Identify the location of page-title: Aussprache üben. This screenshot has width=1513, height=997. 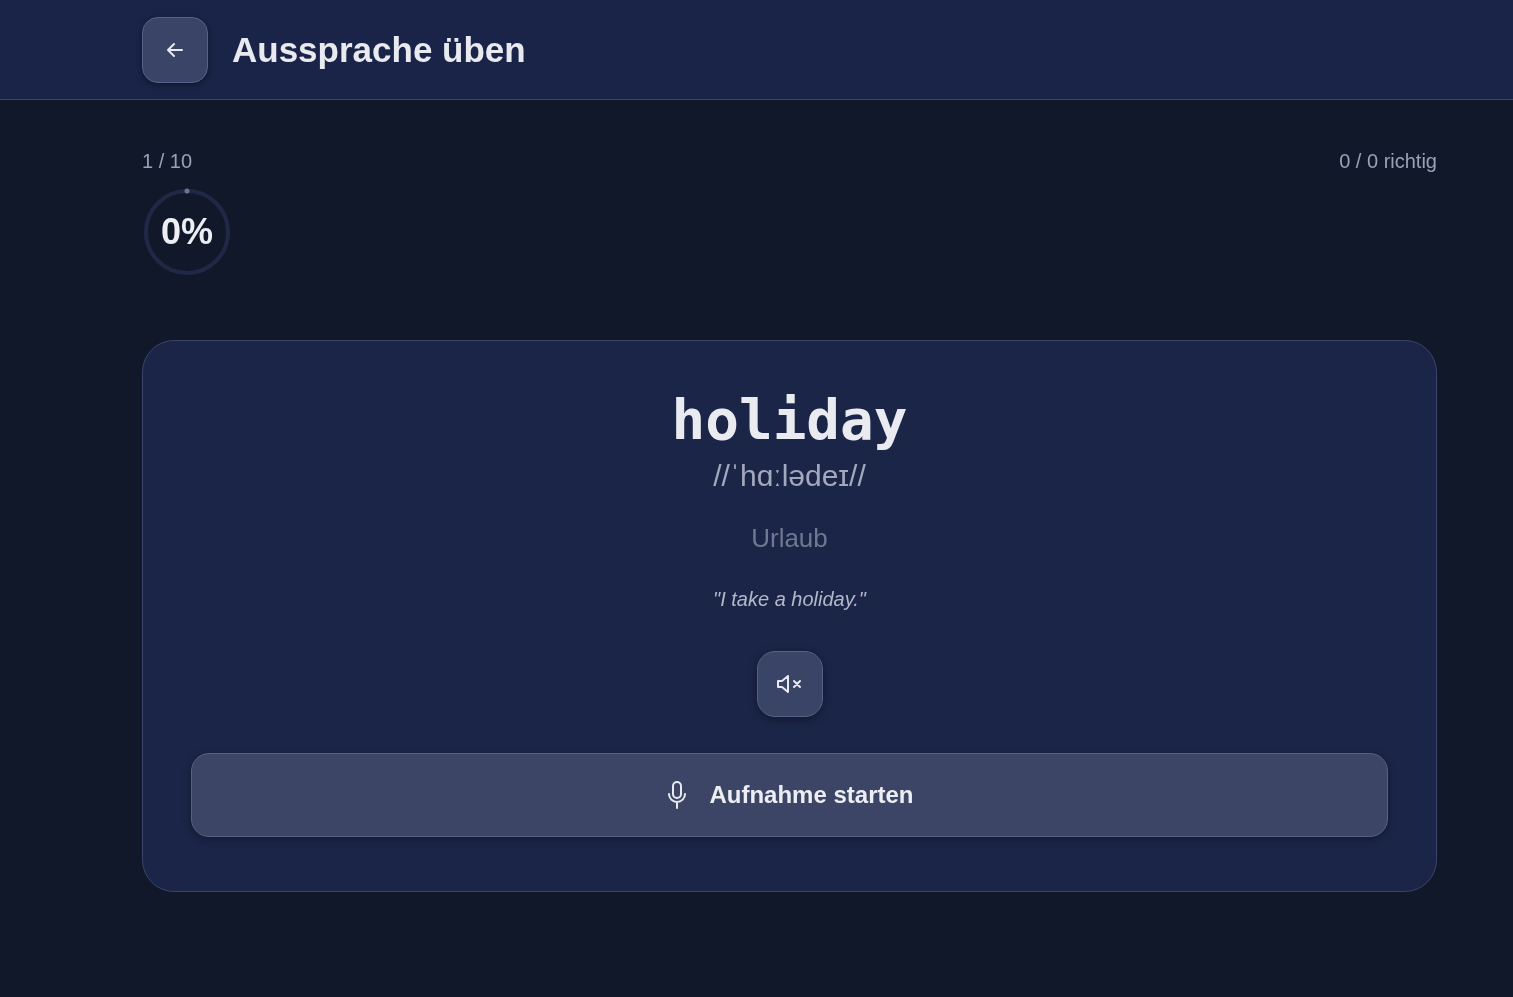
(379, 49).